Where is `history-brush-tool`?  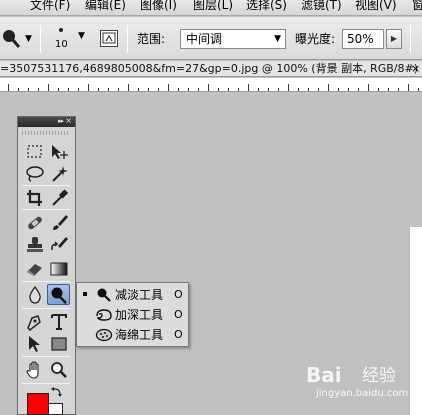
history-brush-tool is located at coordinates (59, 245).